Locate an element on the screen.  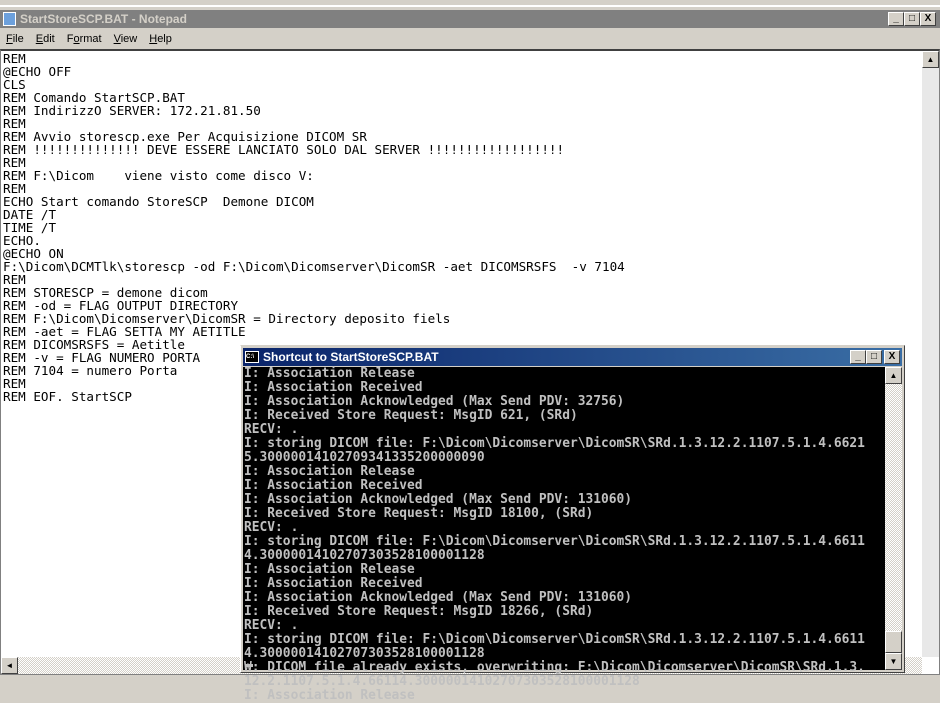
console-icon: C:\ is located at coordinates (252, 357).